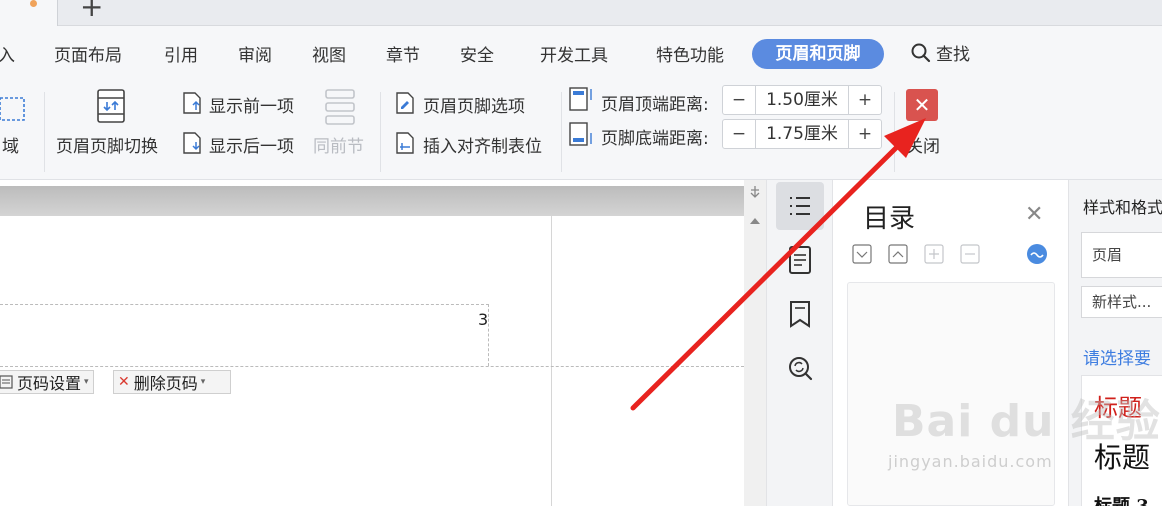 The image size is (1162, 506). What do you see at coordinates (29, 13) in the screenshot?
I see `document-tab` at bounding box center [29, 13].